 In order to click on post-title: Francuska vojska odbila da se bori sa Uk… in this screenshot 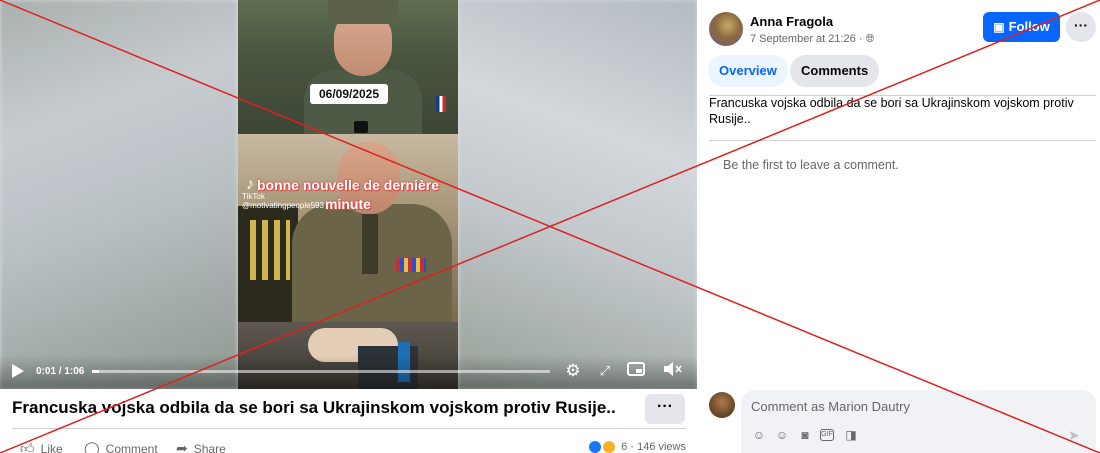, I will do `click(314, 407)`.